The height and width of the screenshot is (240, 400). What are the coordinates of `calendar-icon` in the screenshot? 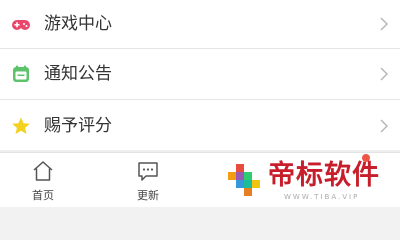 It's located at (21, 73).